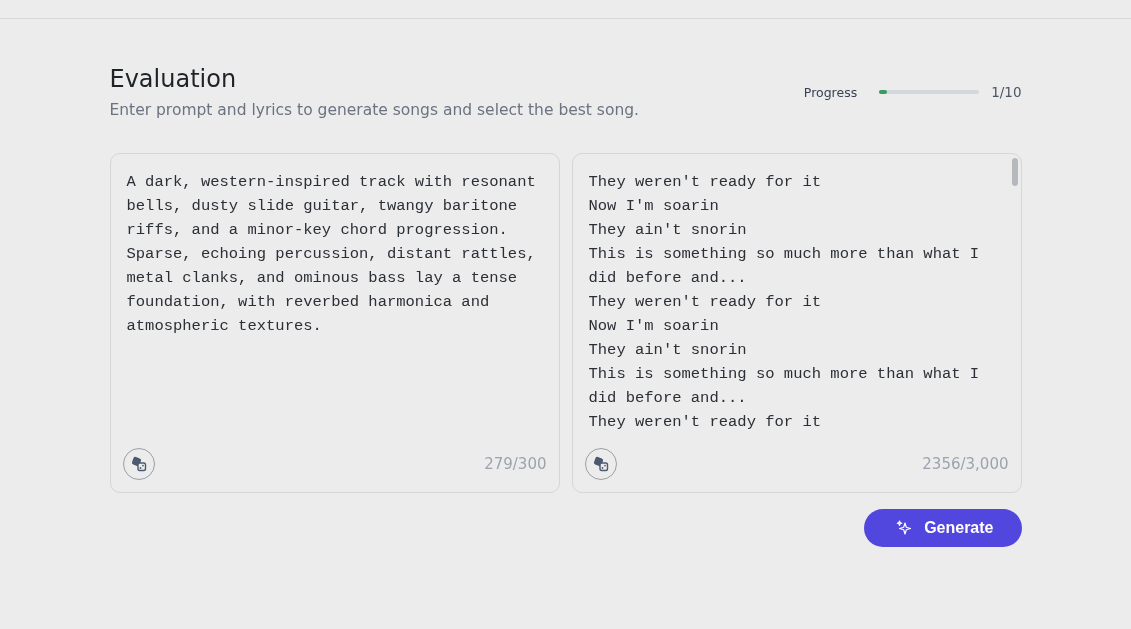  I want to click on generate-button: Generate, so click(943, 528).